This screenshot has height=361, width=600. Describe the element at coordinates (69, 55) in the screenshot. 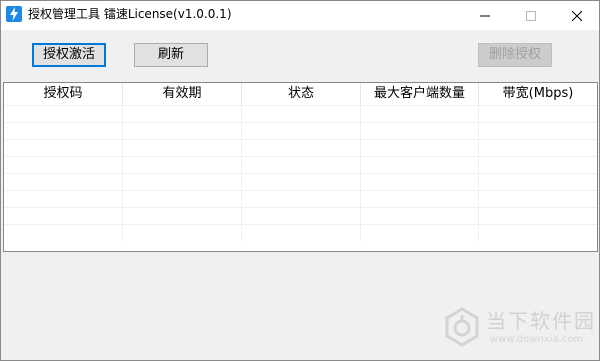

I see `activate-license-button: 授权激活` at that location.